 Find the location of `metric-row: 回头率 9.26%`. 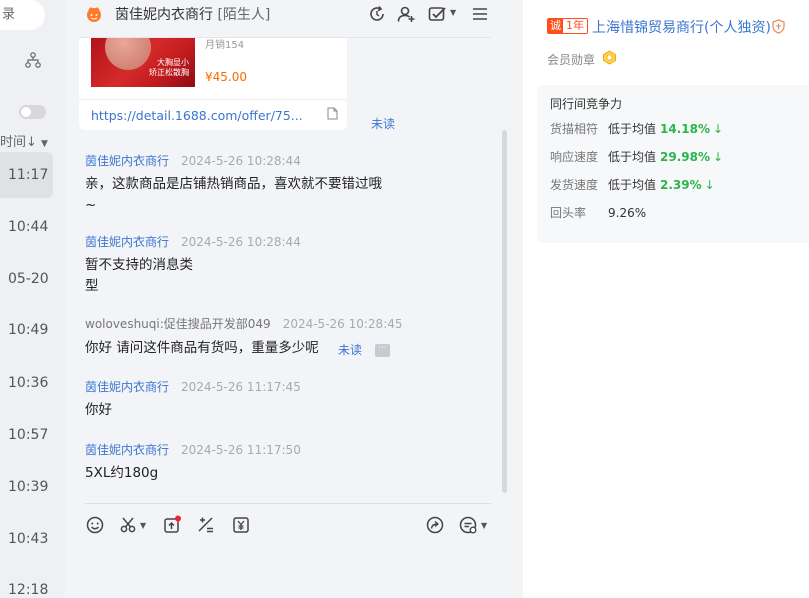

metric-row: 回头率 9.26% is located at coordinates (598, 213).